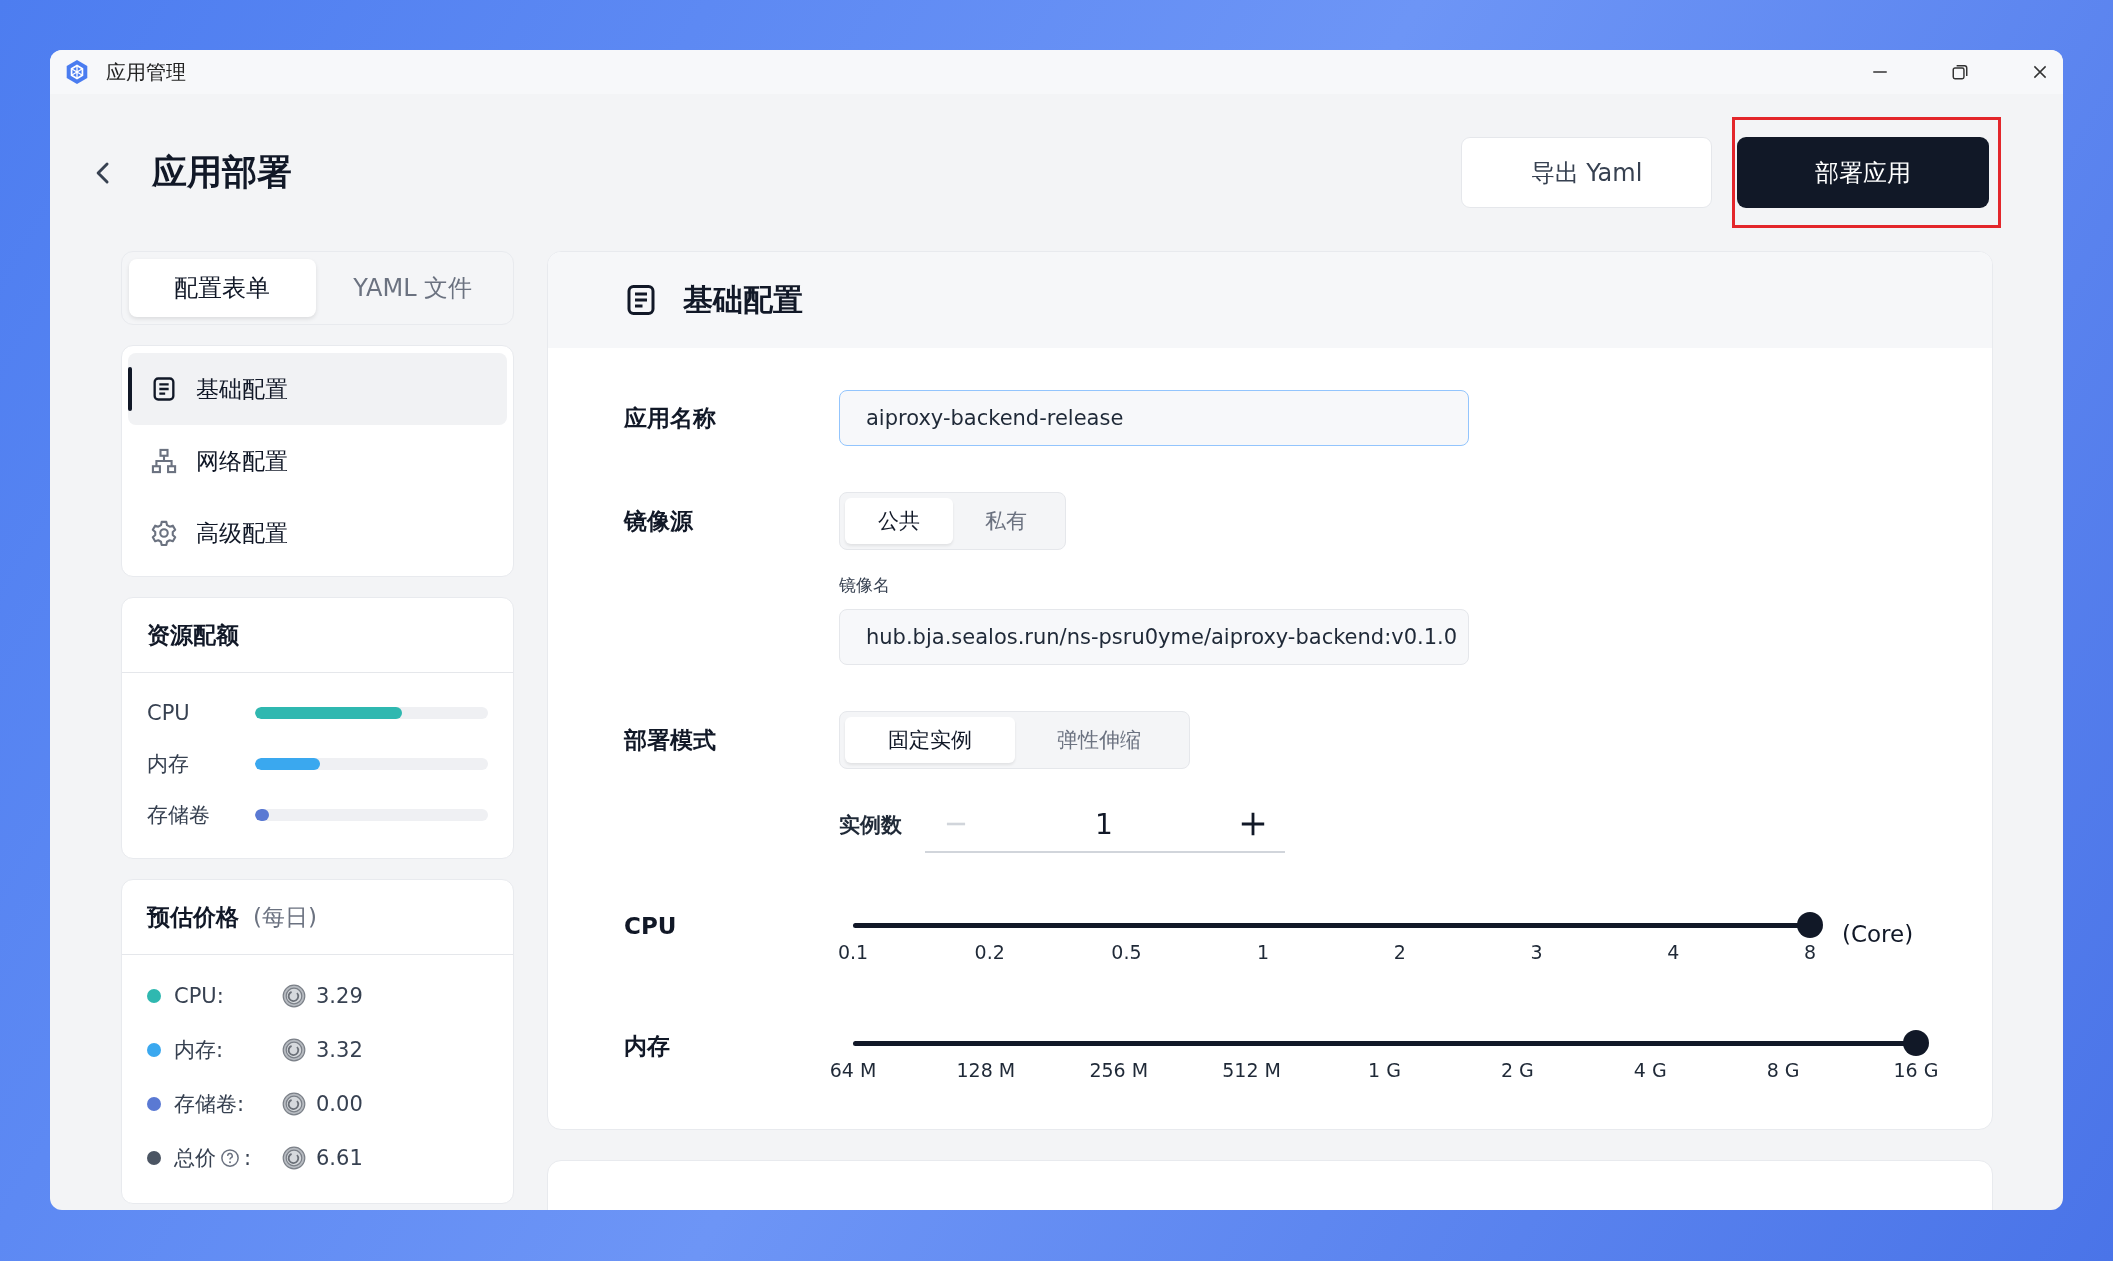 This screenshot has height=1261, width=2113. Describe the element at coordinates (1586, 172) in the screenshot. I see `export-button: 导出 Yaml` at that location.